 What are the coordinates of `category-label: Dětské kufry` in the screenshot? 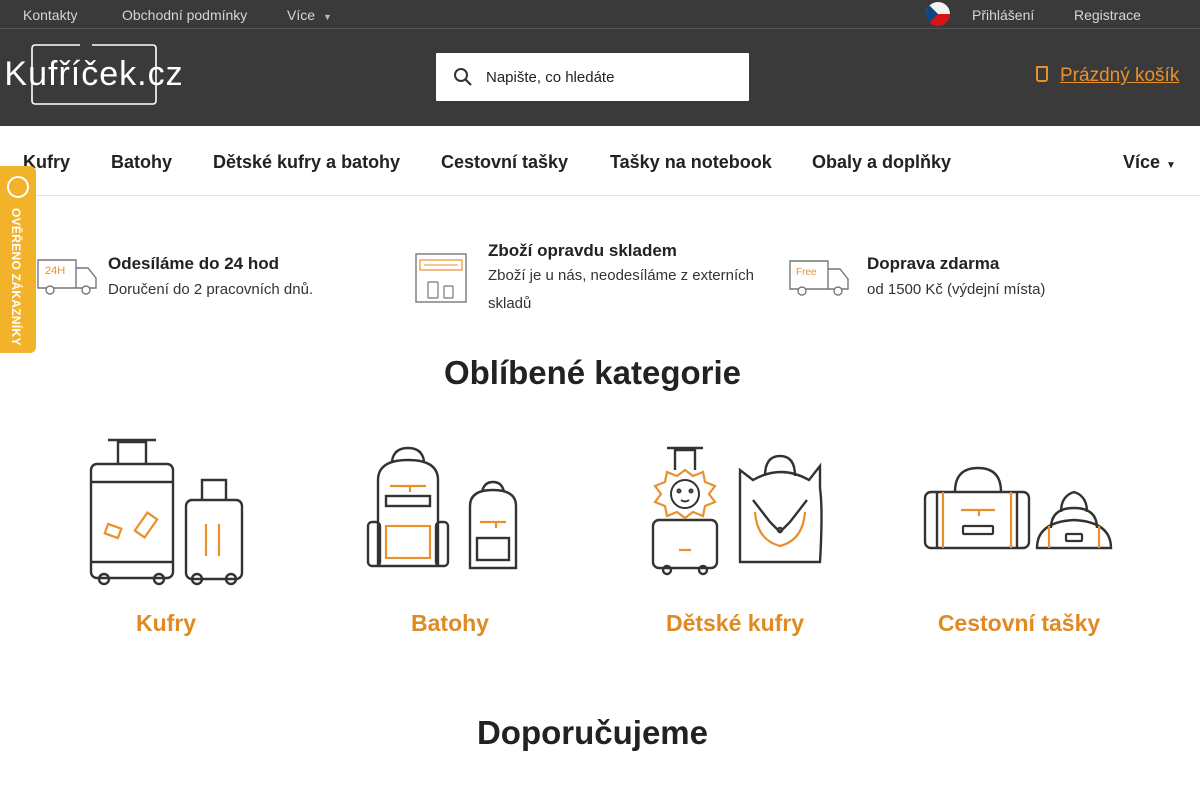 It's located at (735, 623).